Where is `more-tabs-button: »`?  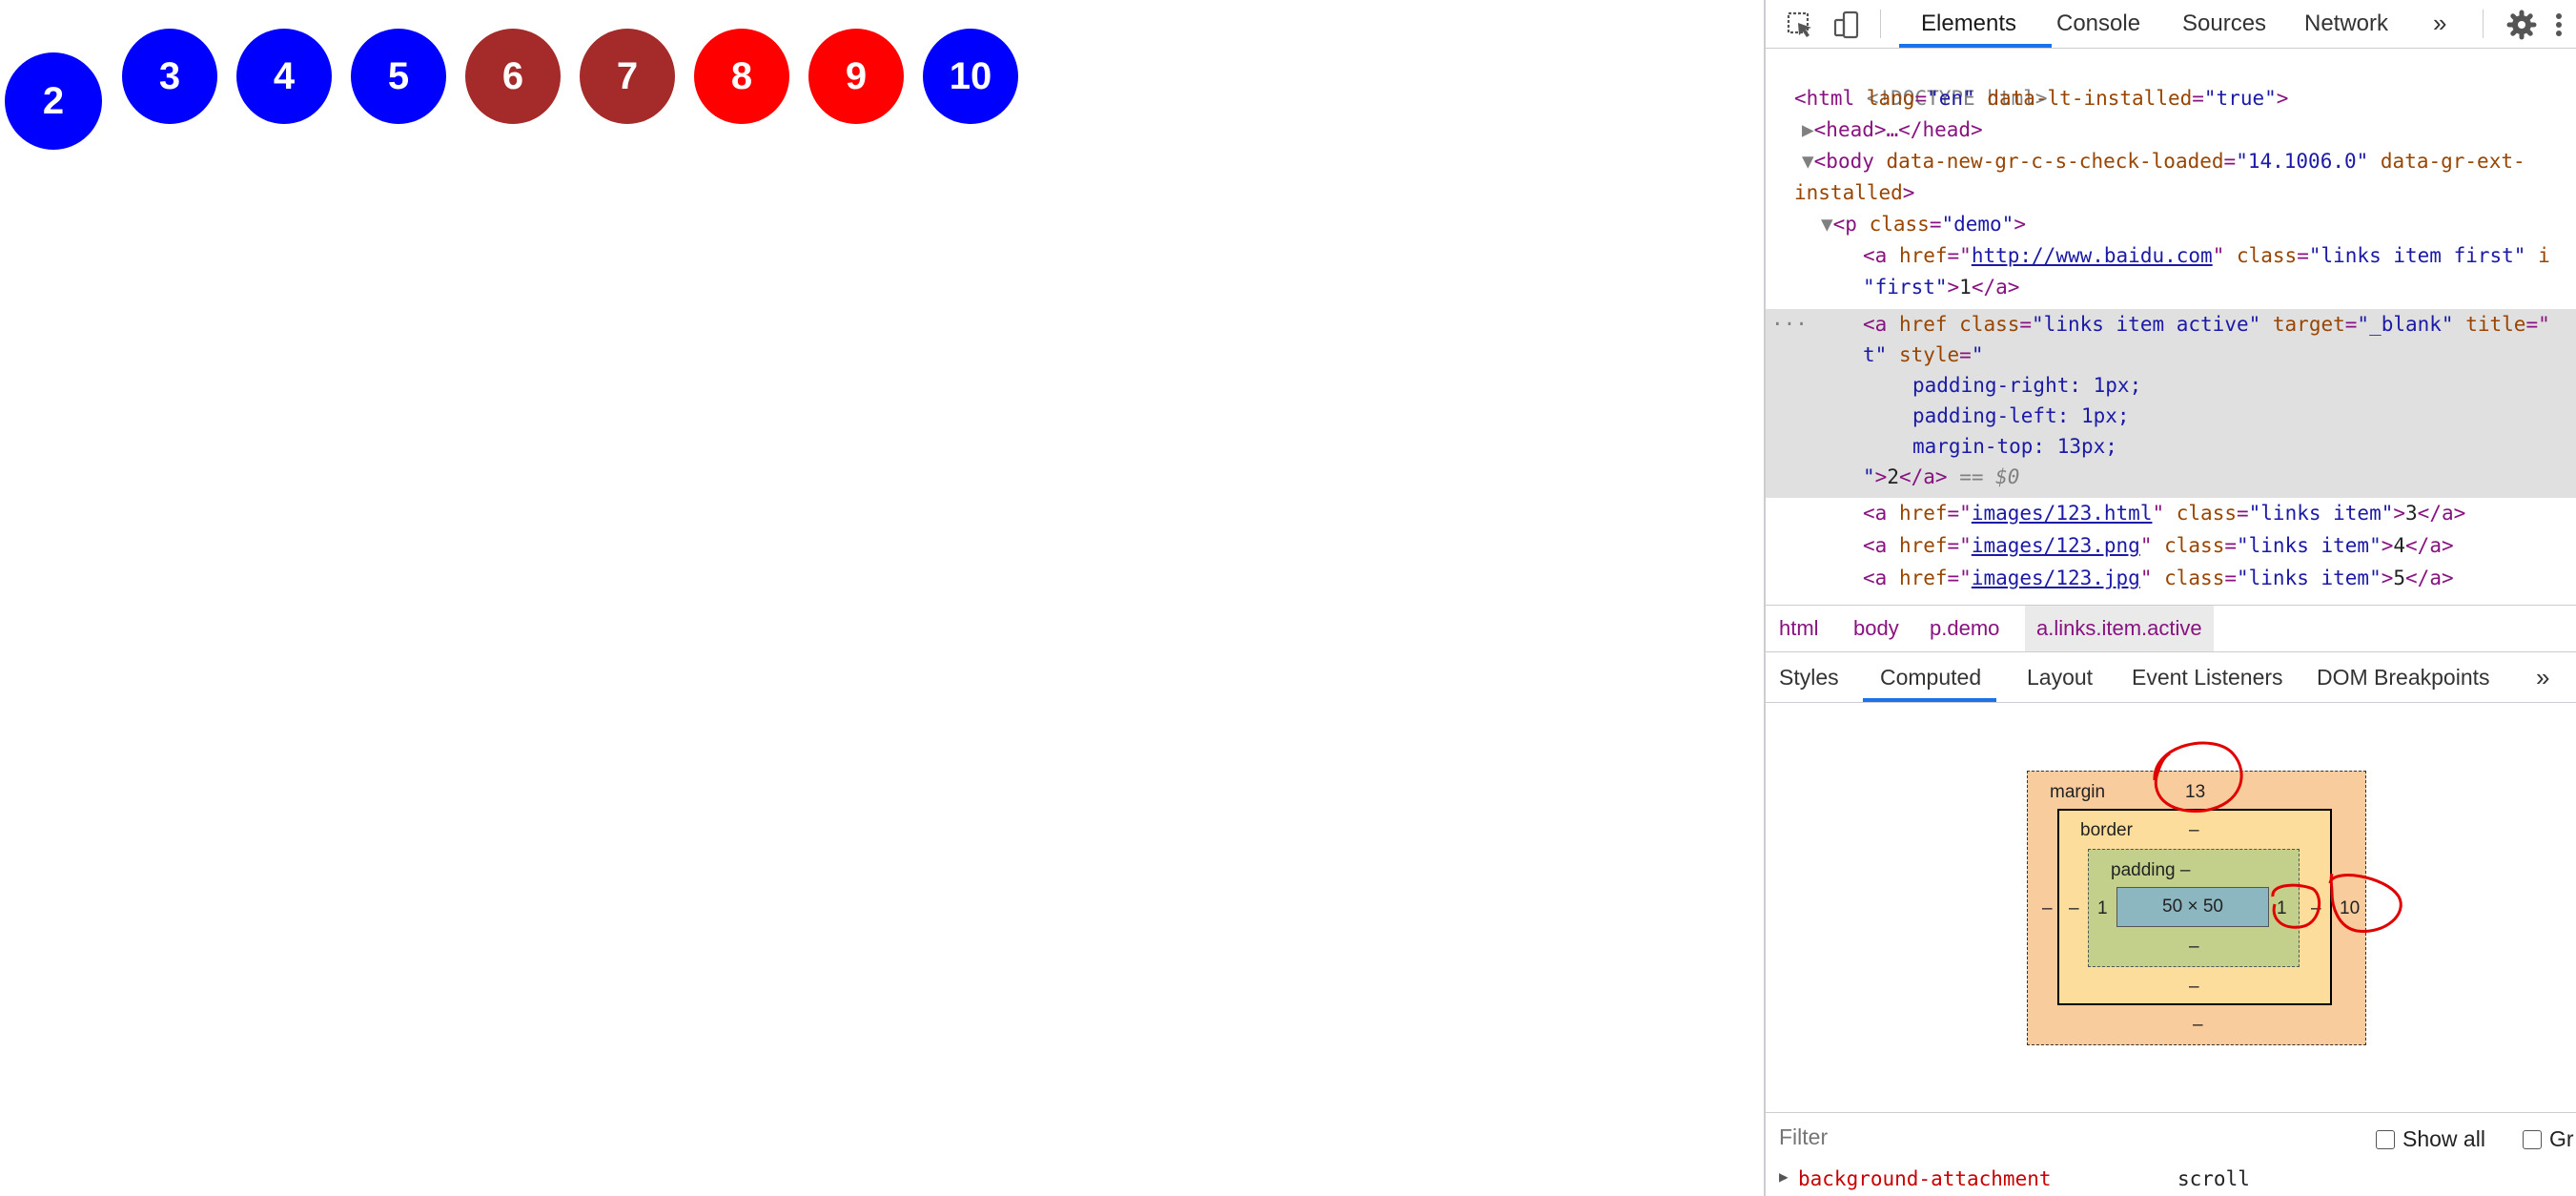 more-tabs-button: » is located at coordinates (2439, 24).